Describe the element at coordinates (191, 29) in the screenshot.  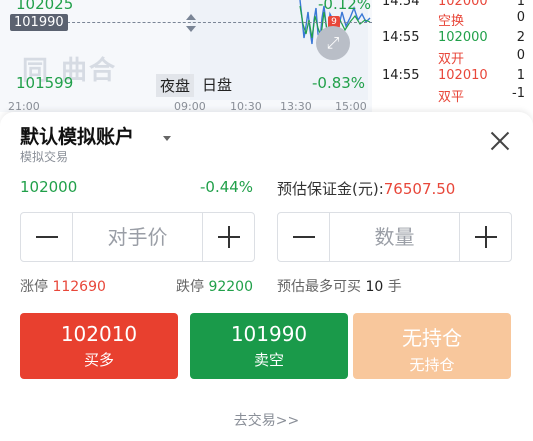
I see `drag-handle-down-icon` at that location.